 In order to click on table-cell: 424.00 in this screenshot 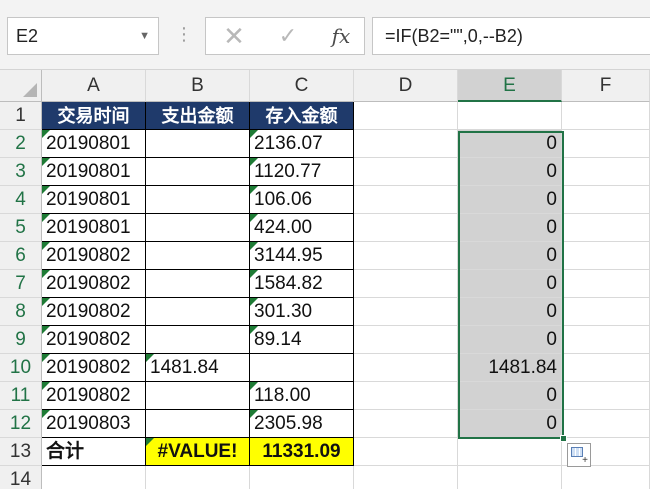, I will do `click(302, 228)`.